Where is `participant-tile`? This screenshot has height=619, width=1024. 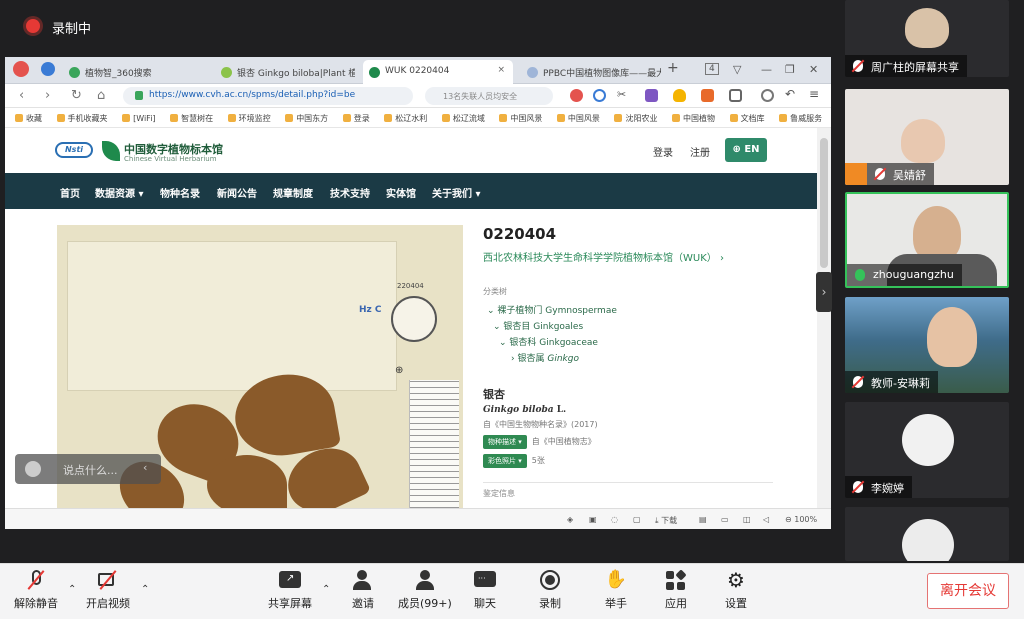 participant-tile is located at coordinates (927, 534).